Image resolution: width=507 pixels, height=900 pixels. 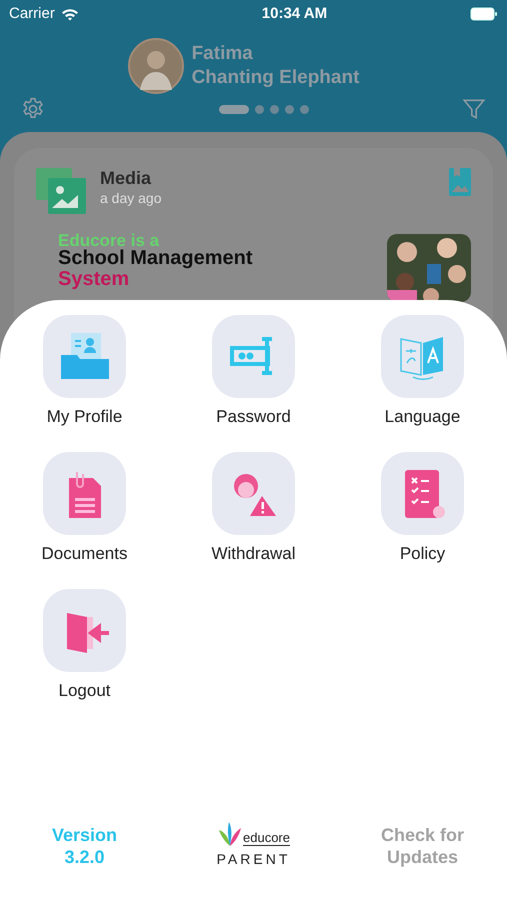 I want to click on battery-icon, so click(x=484, y=14).